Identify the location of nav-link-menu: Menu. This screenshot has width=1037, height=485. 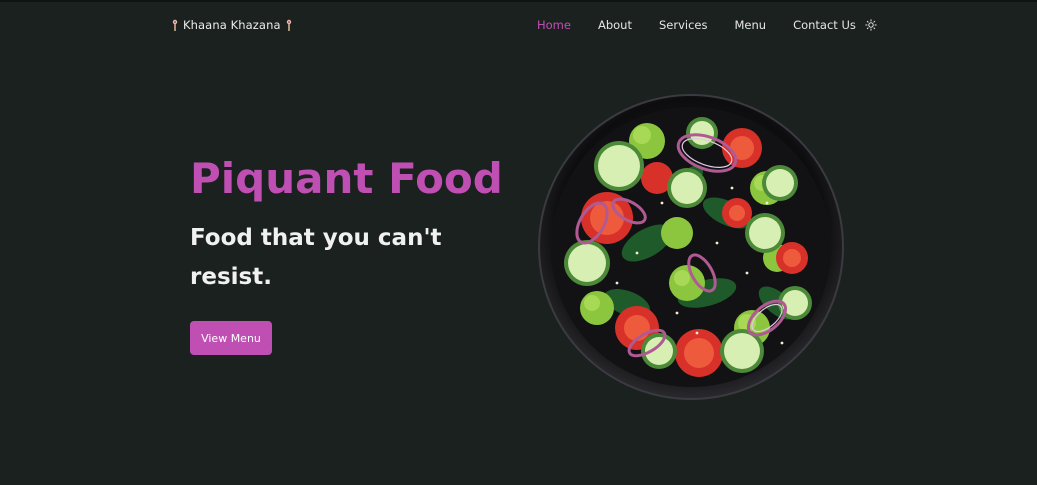
(750, 25).